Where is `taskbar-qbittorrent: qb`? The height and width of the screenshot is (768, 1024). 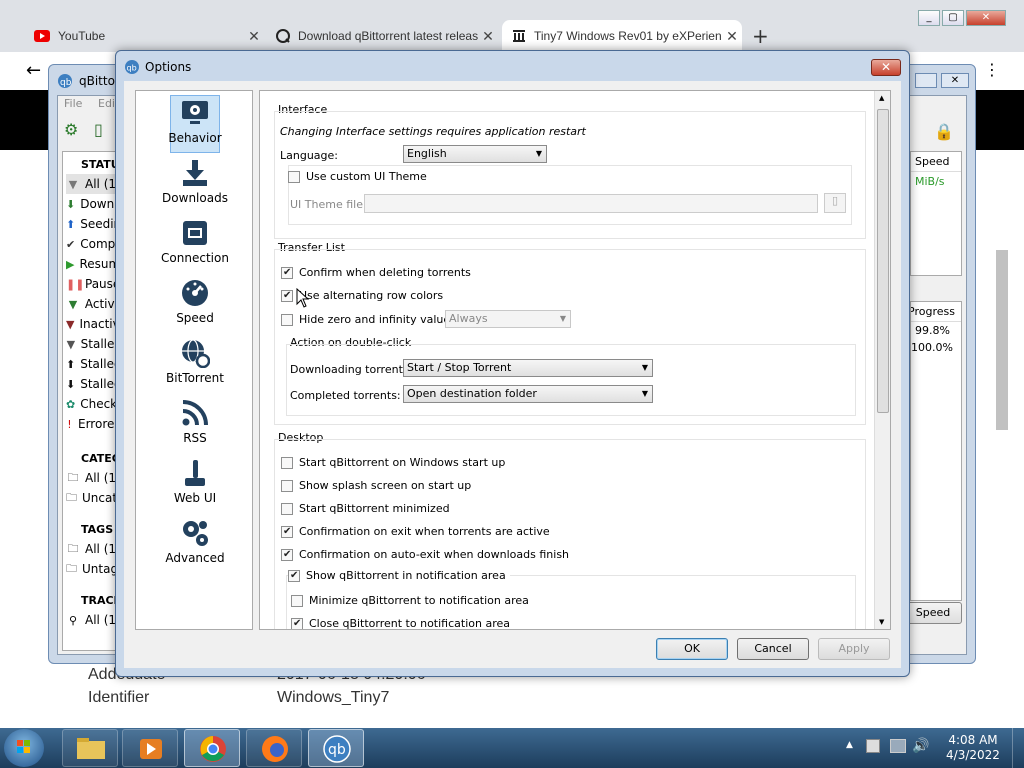
taskbar-qbittorrent: qb is located at coordinates (336, 748).